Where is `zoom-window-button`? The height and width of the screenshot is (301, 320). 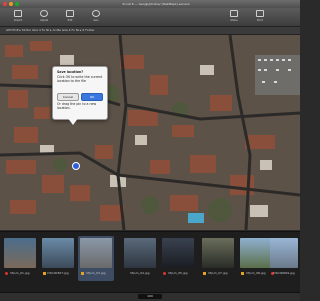 zoom-window-button is located at coordinates (17, 4).